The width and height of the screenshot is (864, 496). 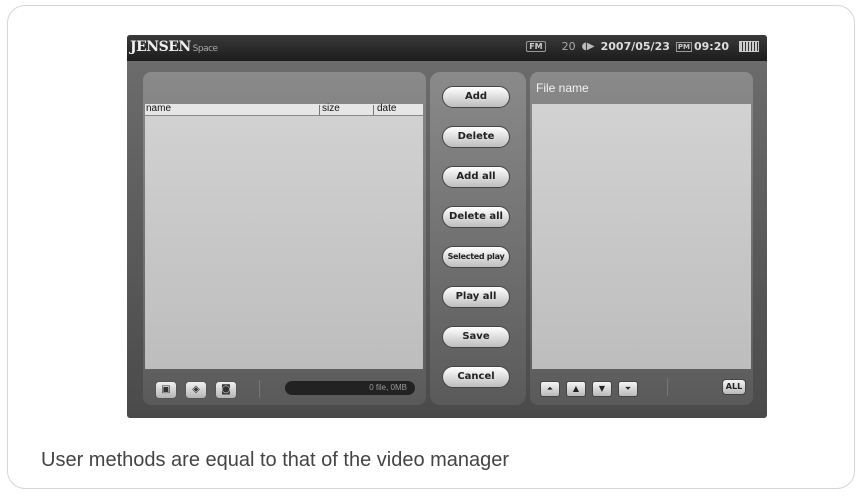 I want to click on save-button: Save, so click(x=476, y=337).